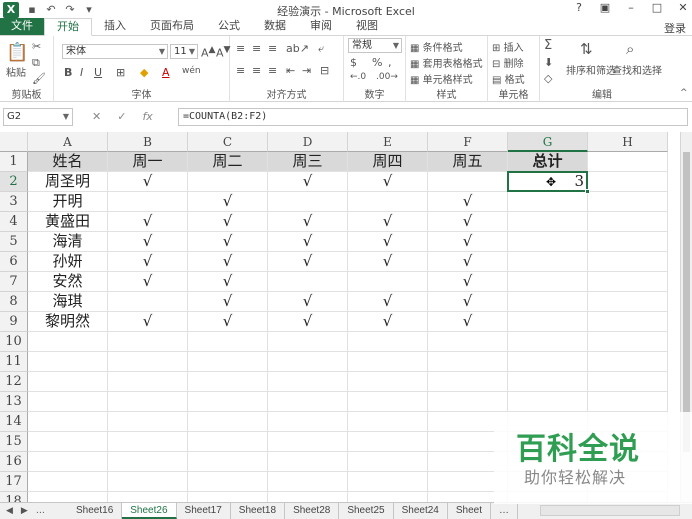 This screenshot has width=692, height=519. I want to click on row-header-13: 13, so click(14, 402).